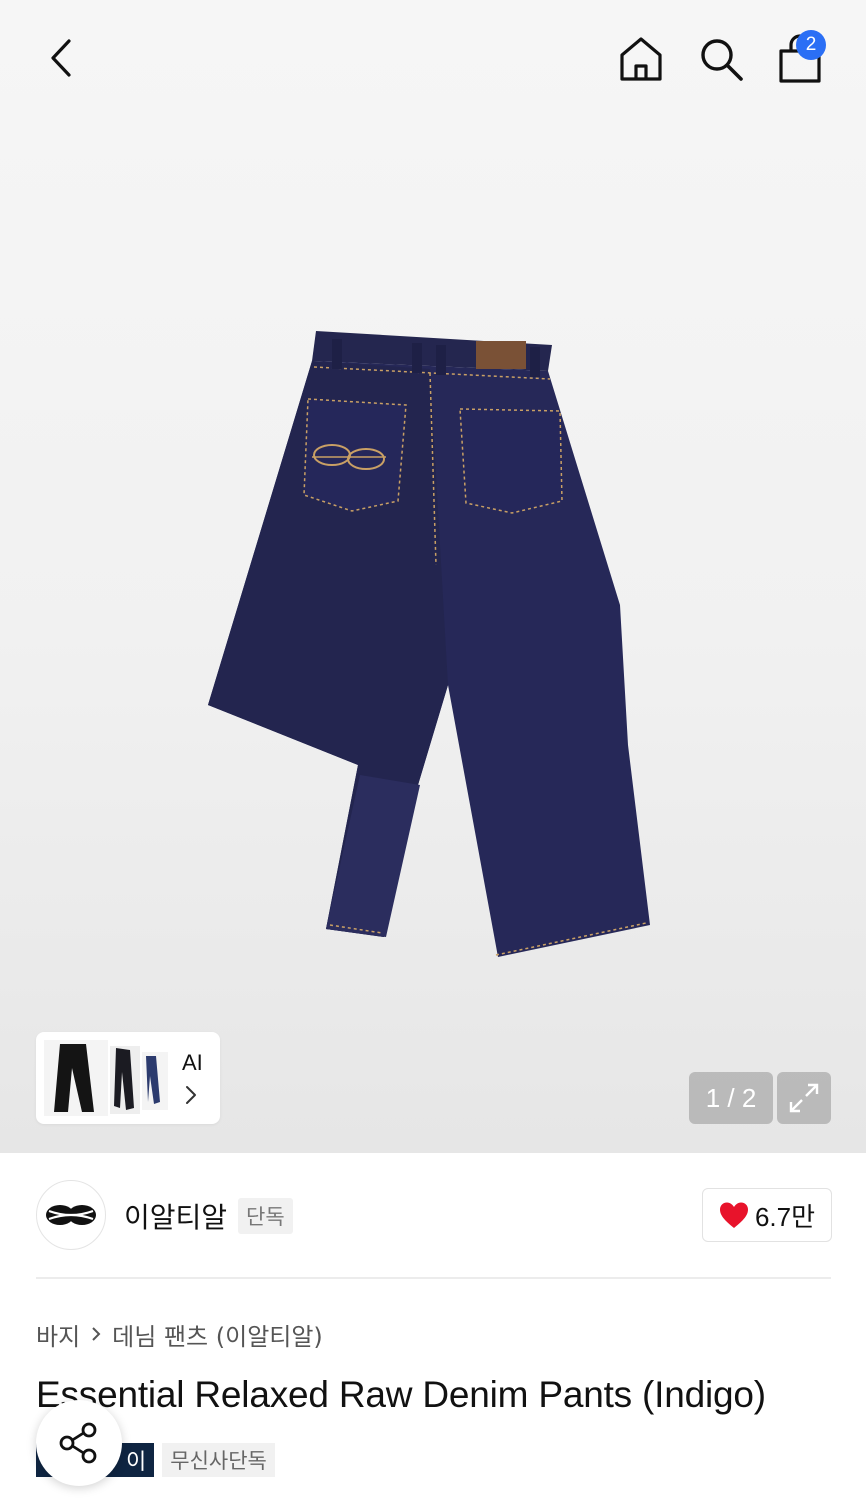 Image resolution: width=866 pixels, height=1500 pixels. Describe the element at coordinates (265, 1216) in the screenshot. I see `exclusive-tag: 단독` at that location.